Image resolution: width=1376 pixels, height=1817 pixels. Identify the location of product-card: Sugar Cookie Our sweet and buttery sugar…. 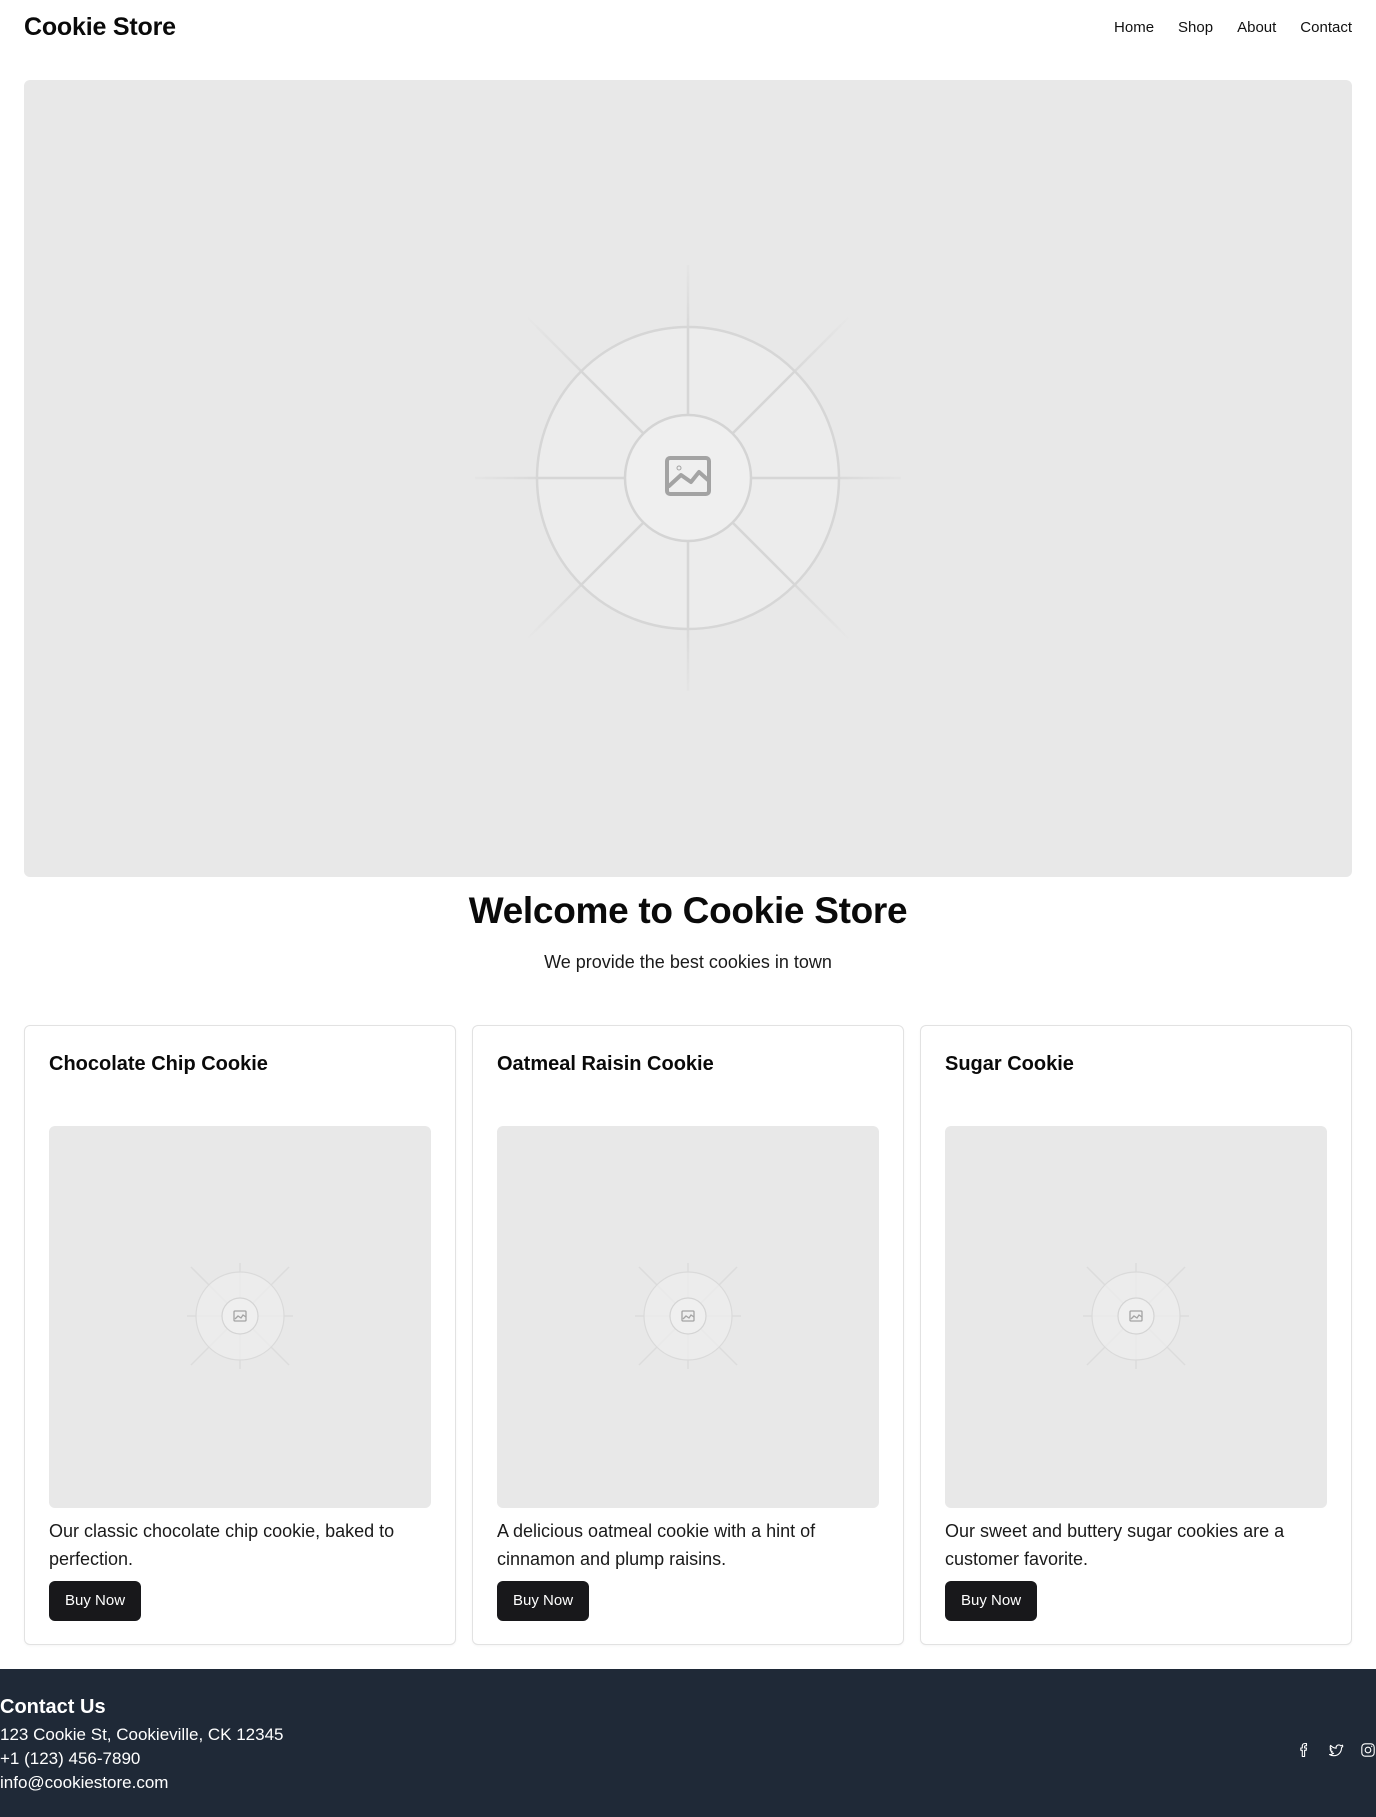
(1136, 1335).